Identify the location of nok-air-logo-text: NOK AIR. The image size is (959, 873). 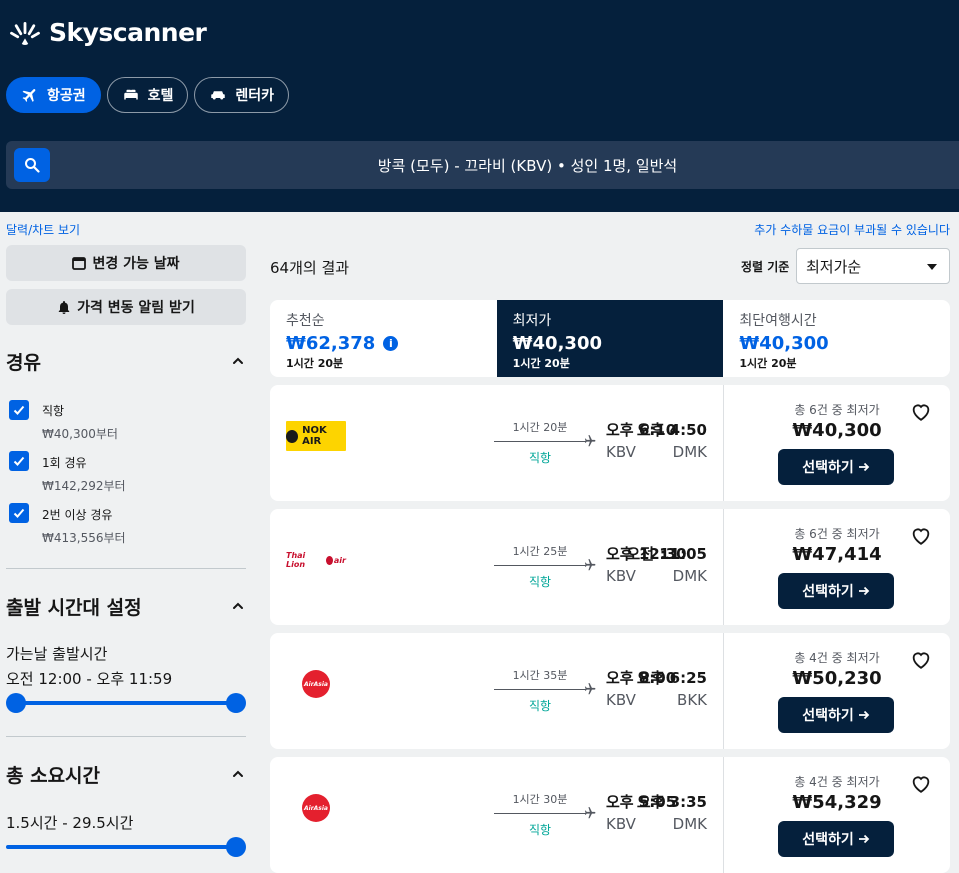
(314, 436).